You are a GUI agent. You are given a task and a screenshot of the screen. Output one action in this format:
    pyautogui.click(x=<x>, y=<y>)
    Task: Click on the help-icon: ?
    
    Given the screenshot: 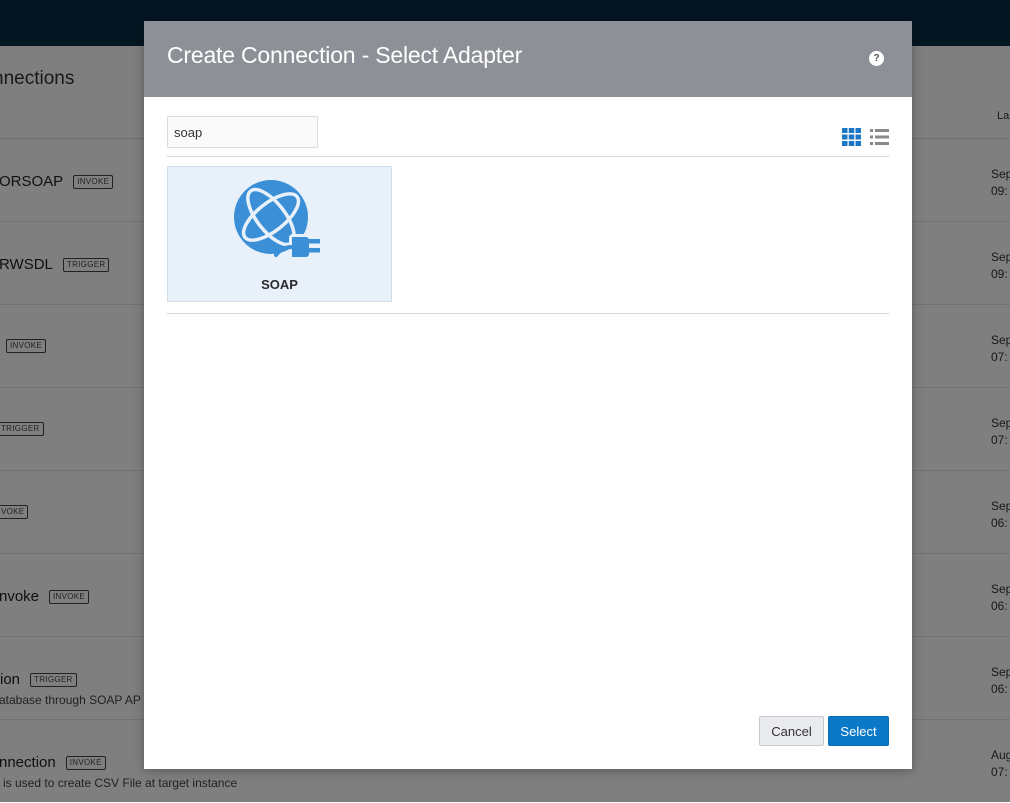 What is the action you would take?
    pyautogui.click(x=876, y=58)
    